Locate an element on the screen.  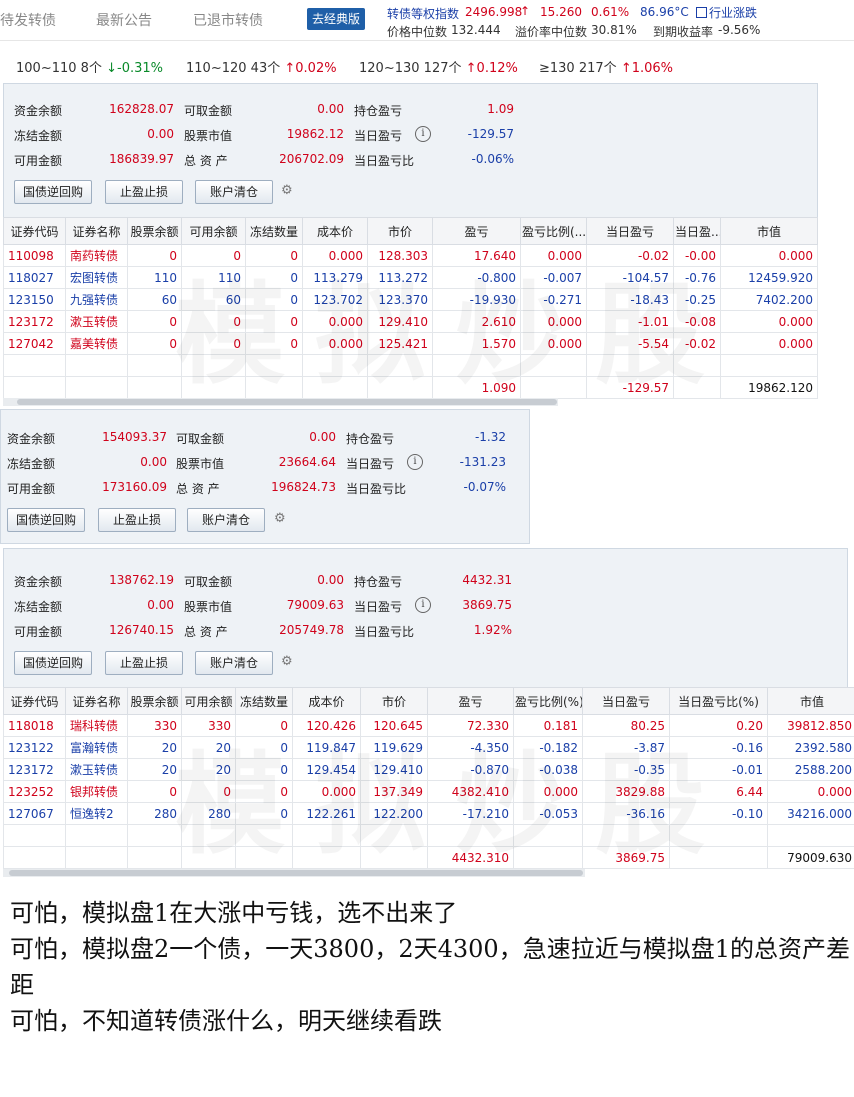
day-pnl-label: 当日盈亏 is located at coordinates (378, 136).